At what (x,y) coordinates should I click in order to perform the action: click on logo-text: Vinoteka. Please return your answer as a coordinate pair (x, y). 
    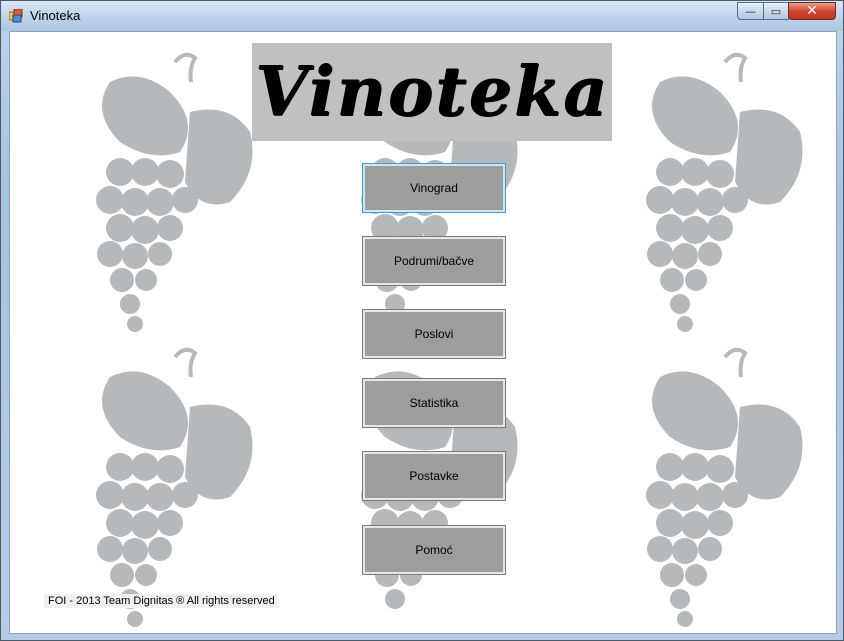
    Looking at the image, I should click on (432, 92).